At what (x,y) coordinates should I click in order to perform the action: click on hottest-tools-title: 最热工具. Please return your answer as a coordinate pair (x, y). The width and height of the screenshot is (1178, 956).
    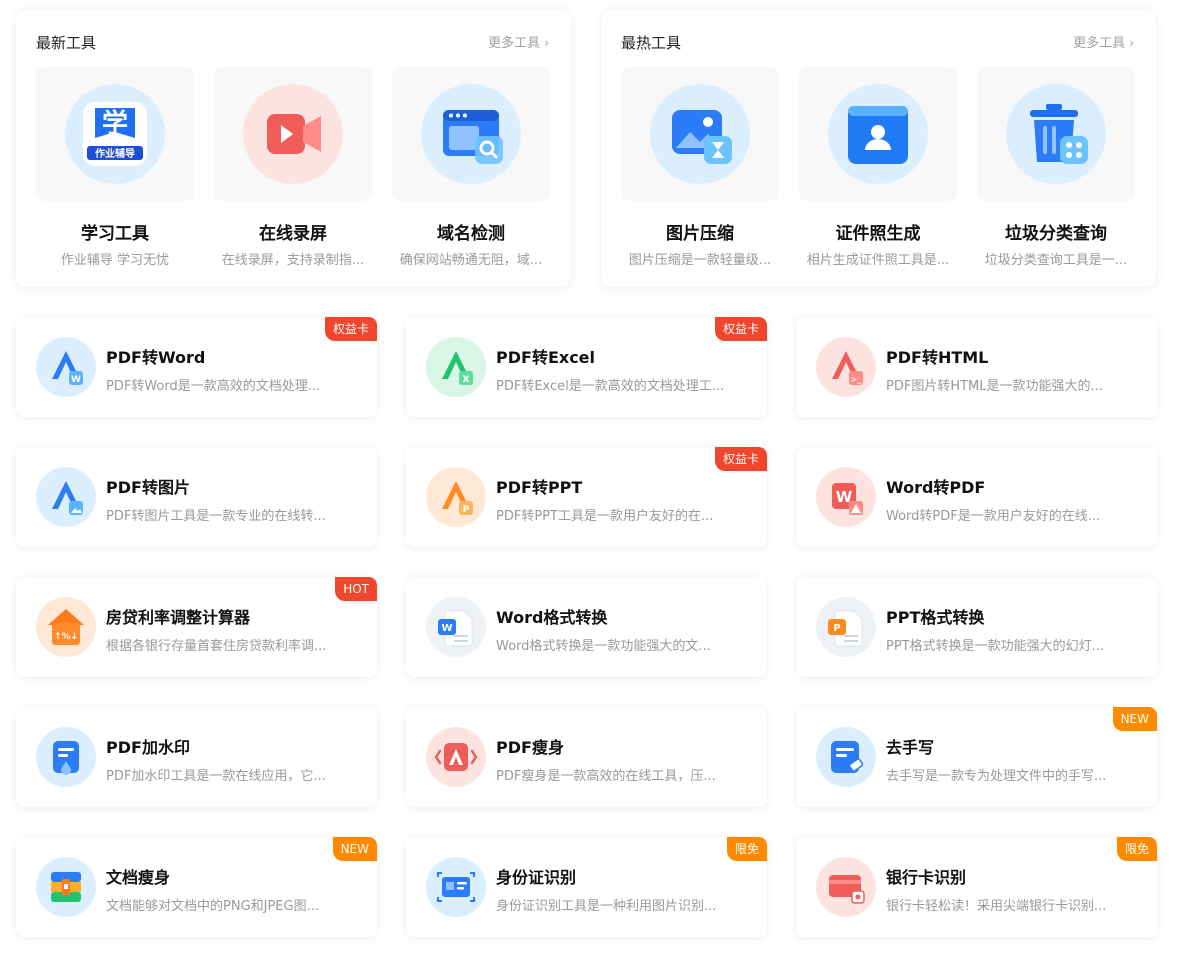
    Looking at the image, I should click on (651, 43).